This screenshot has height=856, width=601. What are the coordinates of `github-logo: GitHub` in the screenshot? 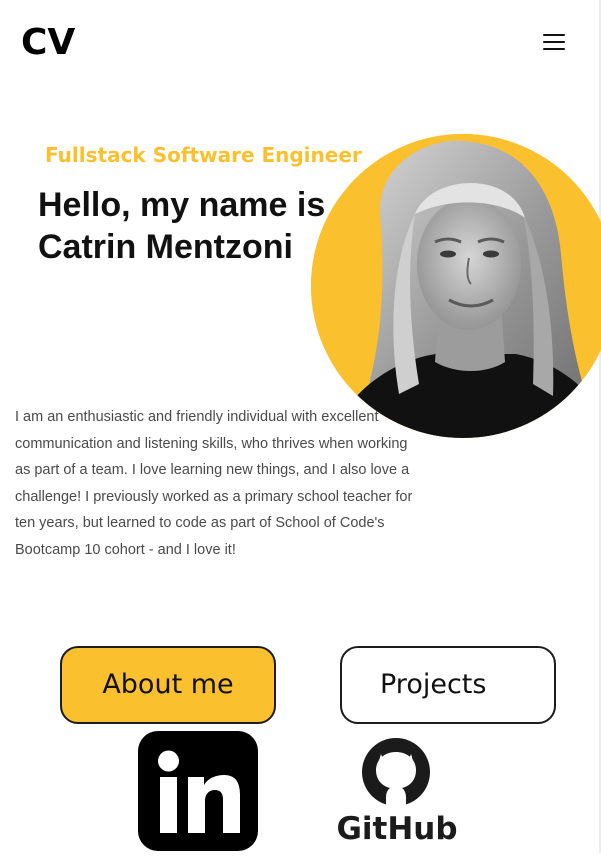 It's located at (397, 792).